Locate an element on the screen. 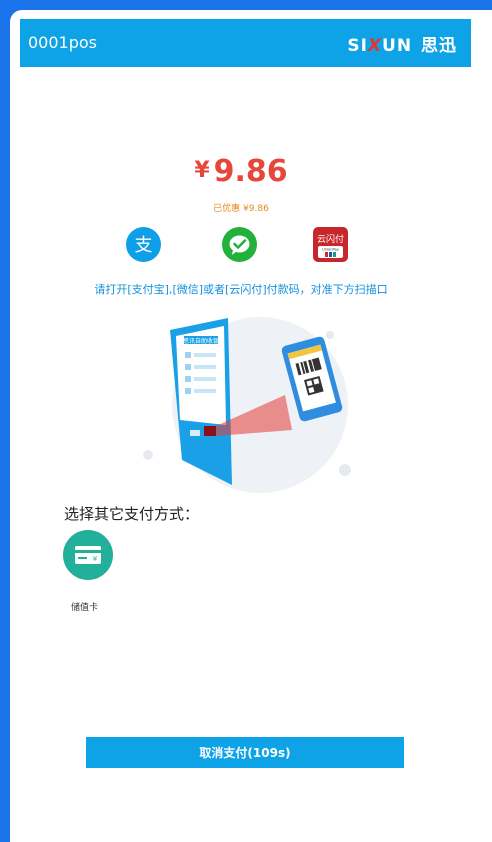  header-title: 0001pos is located at coordinates (62, 42).